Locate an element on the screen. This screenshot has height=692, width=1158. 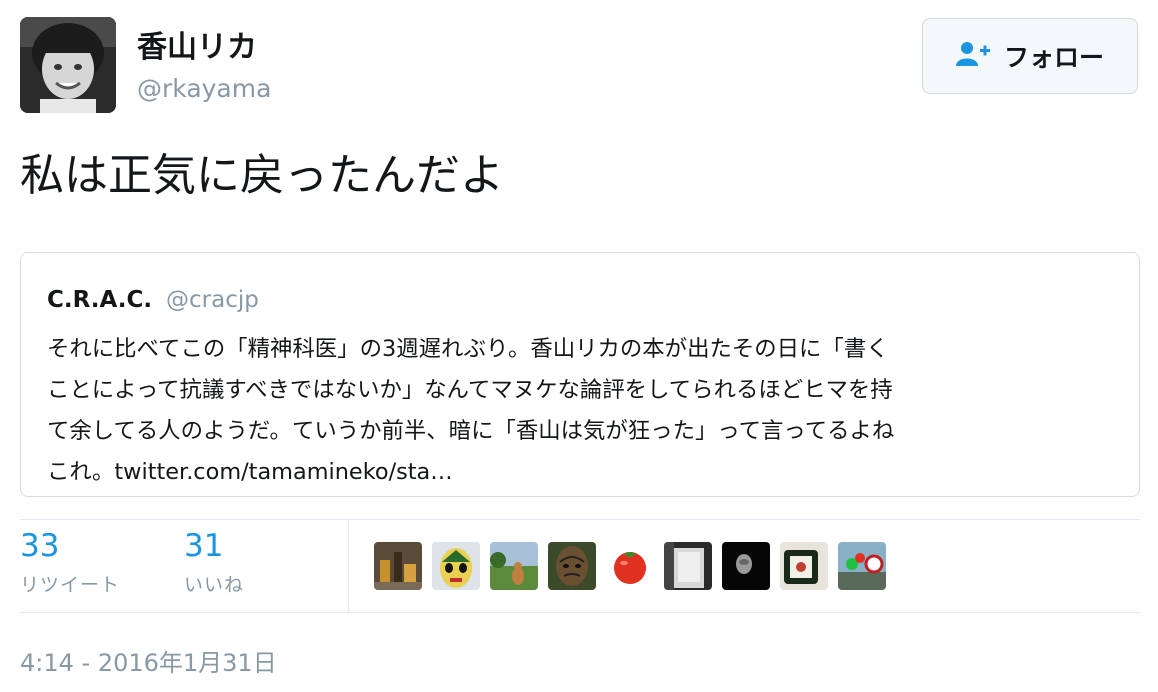
avatar-photo is located at coordinates (68, 65).